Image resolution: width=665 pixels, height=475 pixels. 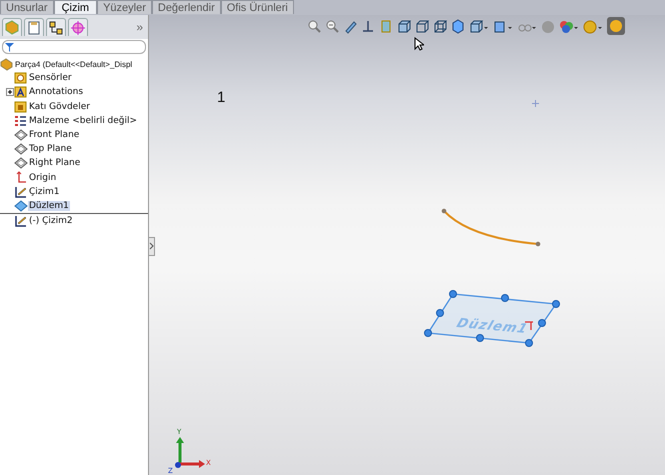 I want to click on command-tab: Ofis Ürünleri, so click(x=257, y=7).